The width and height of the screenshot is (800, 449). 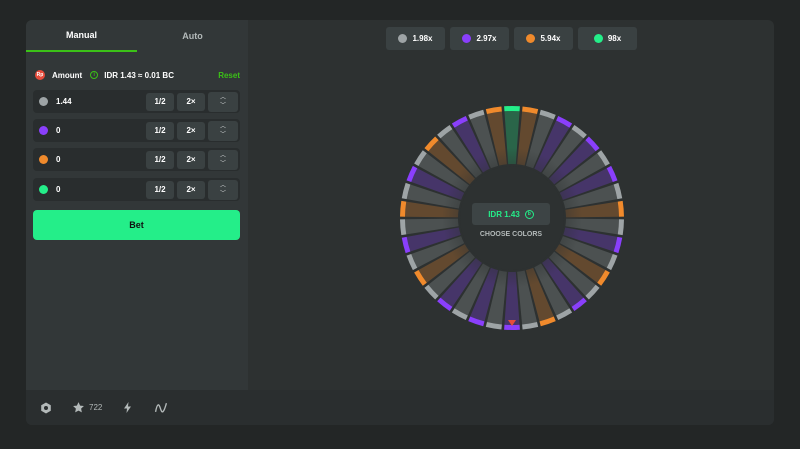 I want to click on stats-button, so click(x=161, y=407).